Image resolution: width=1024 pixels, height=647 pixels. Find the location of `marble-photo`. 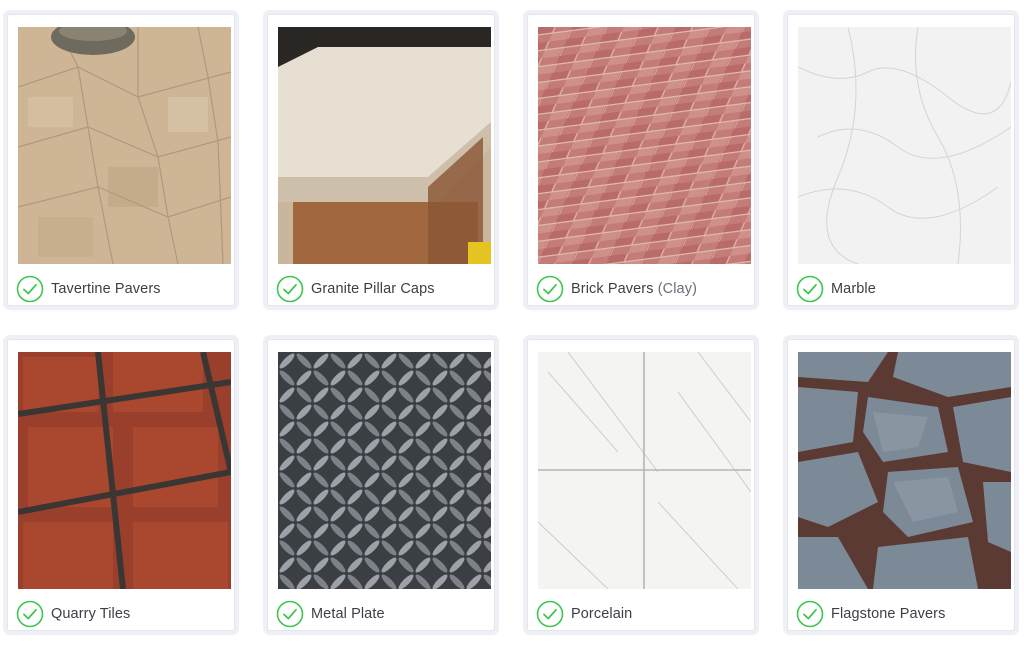

marble-photo is located at coordinates (904, 145).